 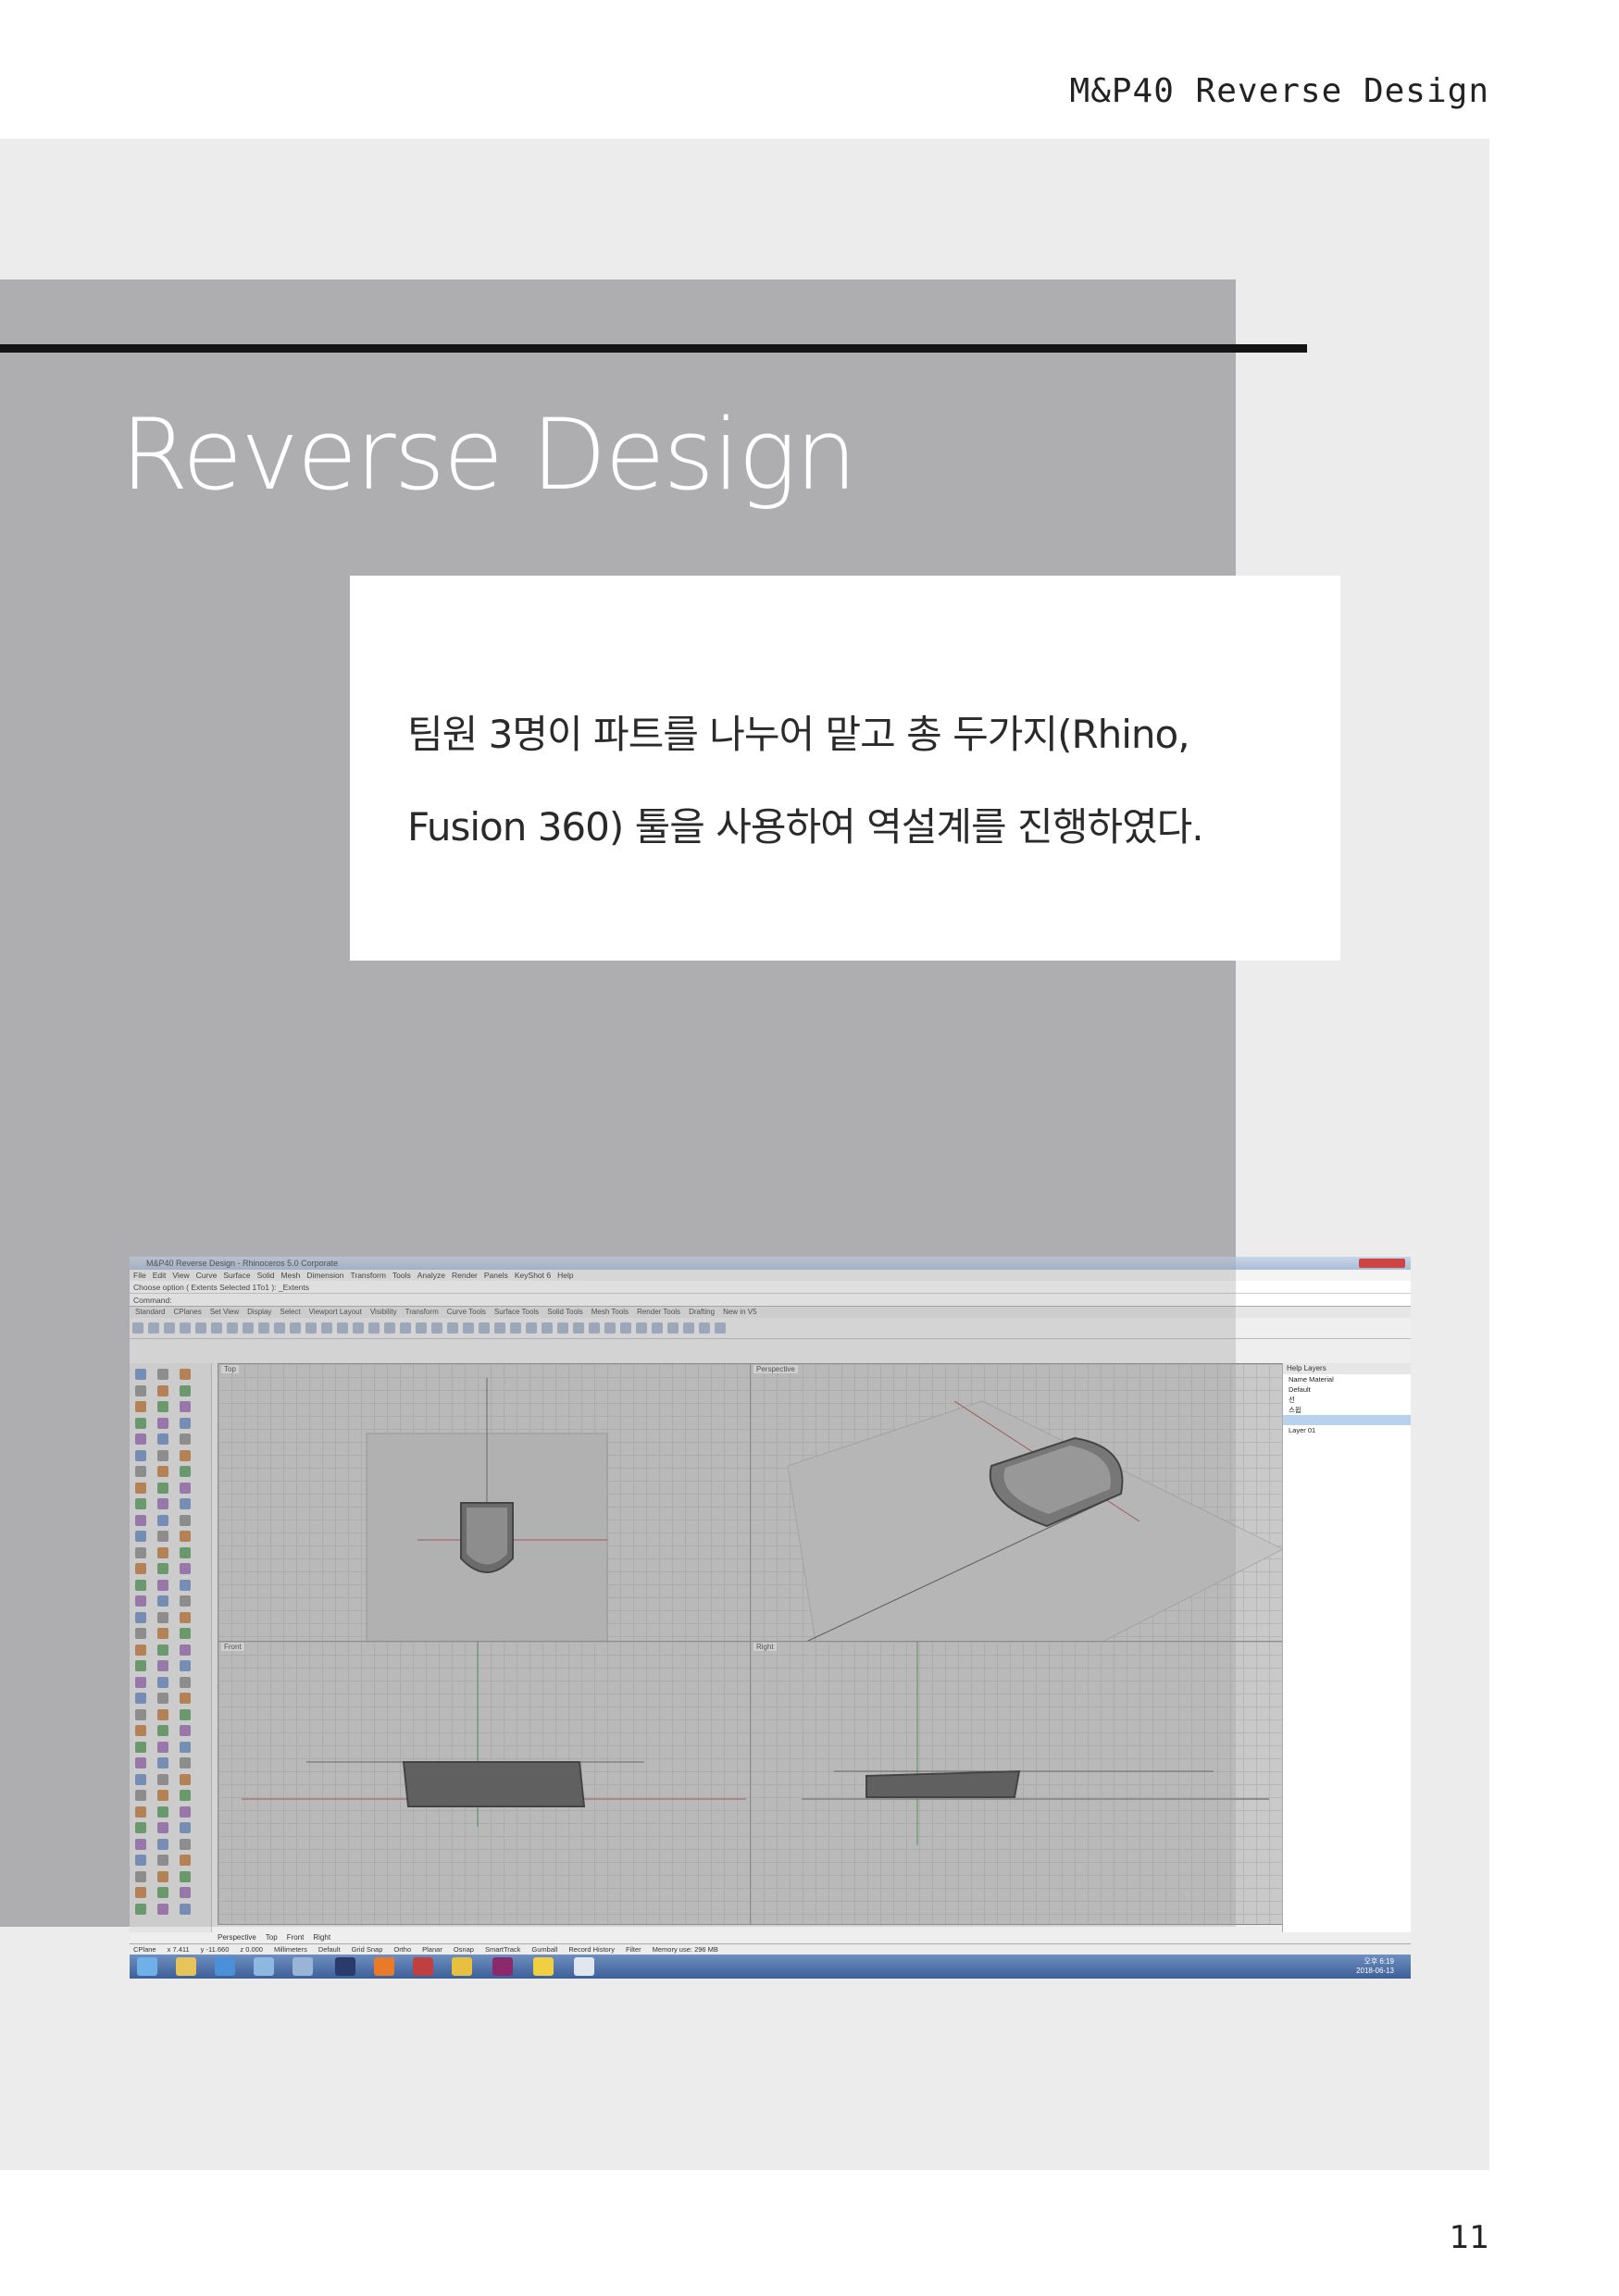 I want to click on layer-row: Layer 01, so click(x=1347, y=1430).